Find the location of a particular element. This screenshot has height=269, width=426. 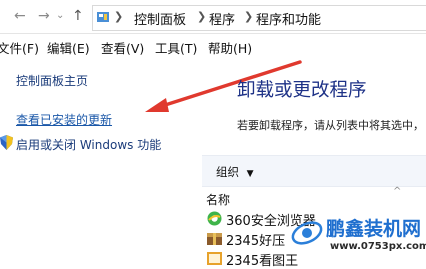

column-header-name: 名称 is located at coordinates (218, 199).